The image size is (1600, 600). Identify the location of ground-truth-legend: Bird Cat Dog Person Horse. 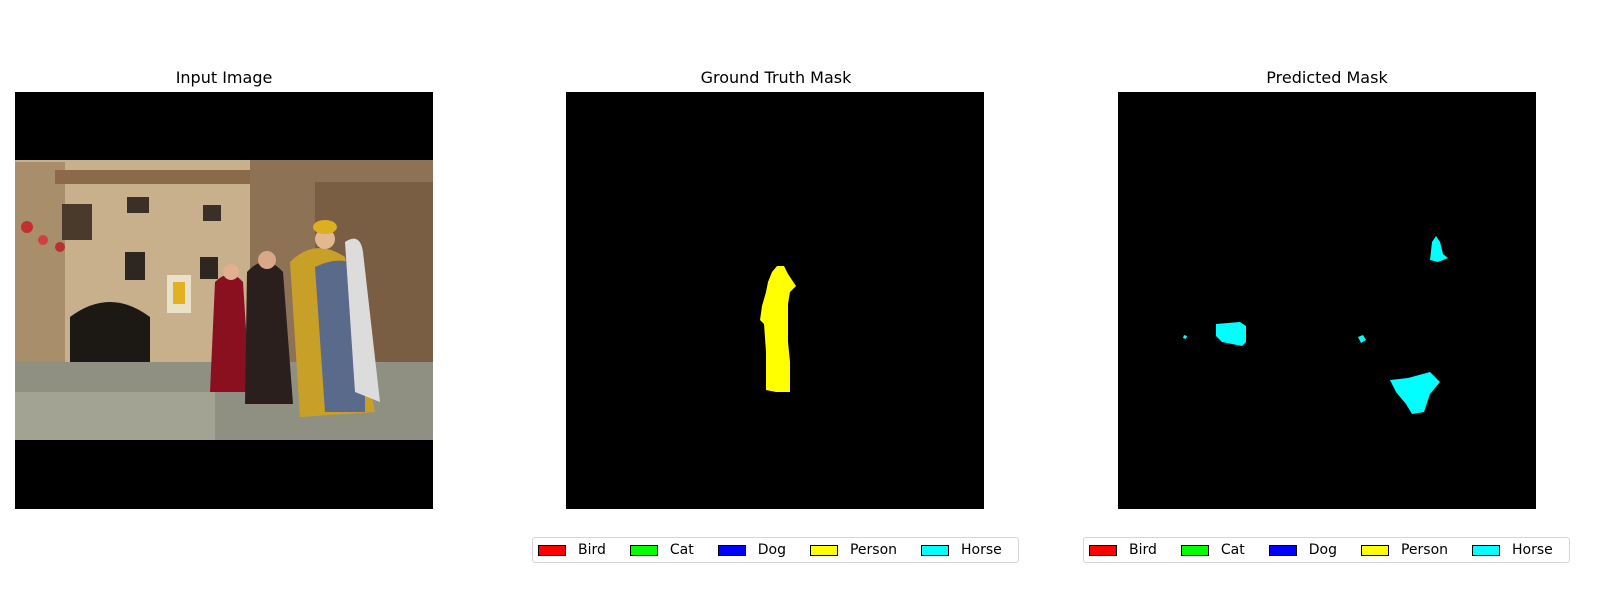
(775, 550).